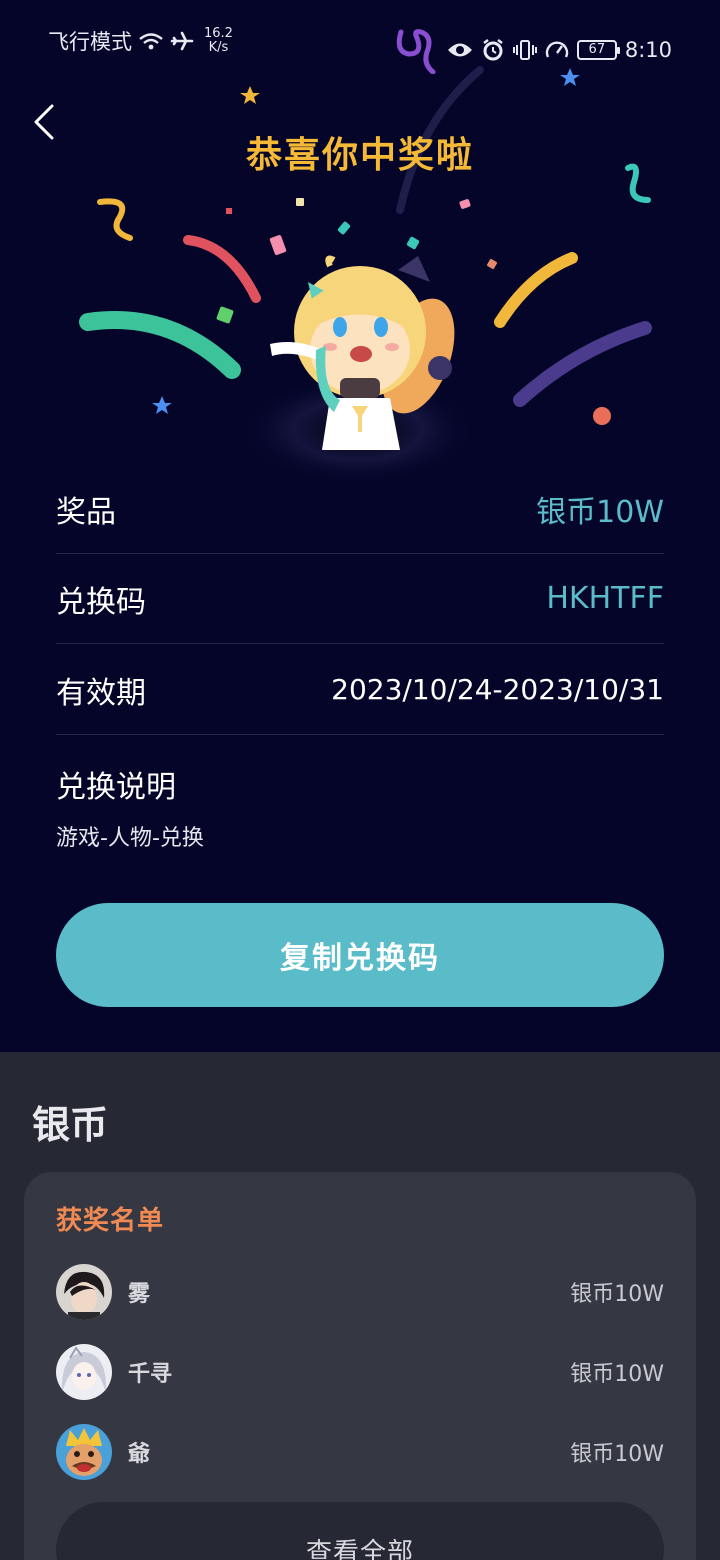 This screenshot has height=1560, width=720. I want to click on winner-item: 雾 银币10W, so click(360, 1292).